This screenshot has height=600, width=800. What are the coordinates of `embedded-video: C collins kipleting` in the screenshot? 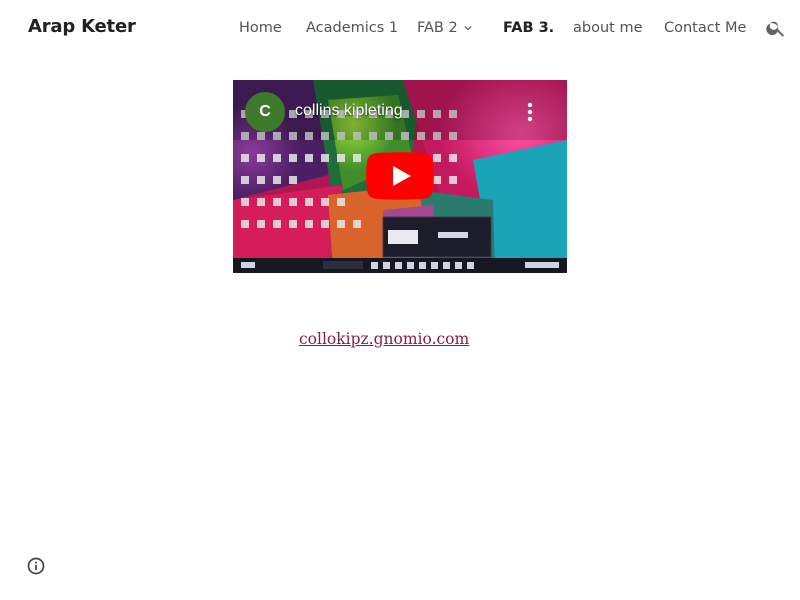 It's located at (400, 176).